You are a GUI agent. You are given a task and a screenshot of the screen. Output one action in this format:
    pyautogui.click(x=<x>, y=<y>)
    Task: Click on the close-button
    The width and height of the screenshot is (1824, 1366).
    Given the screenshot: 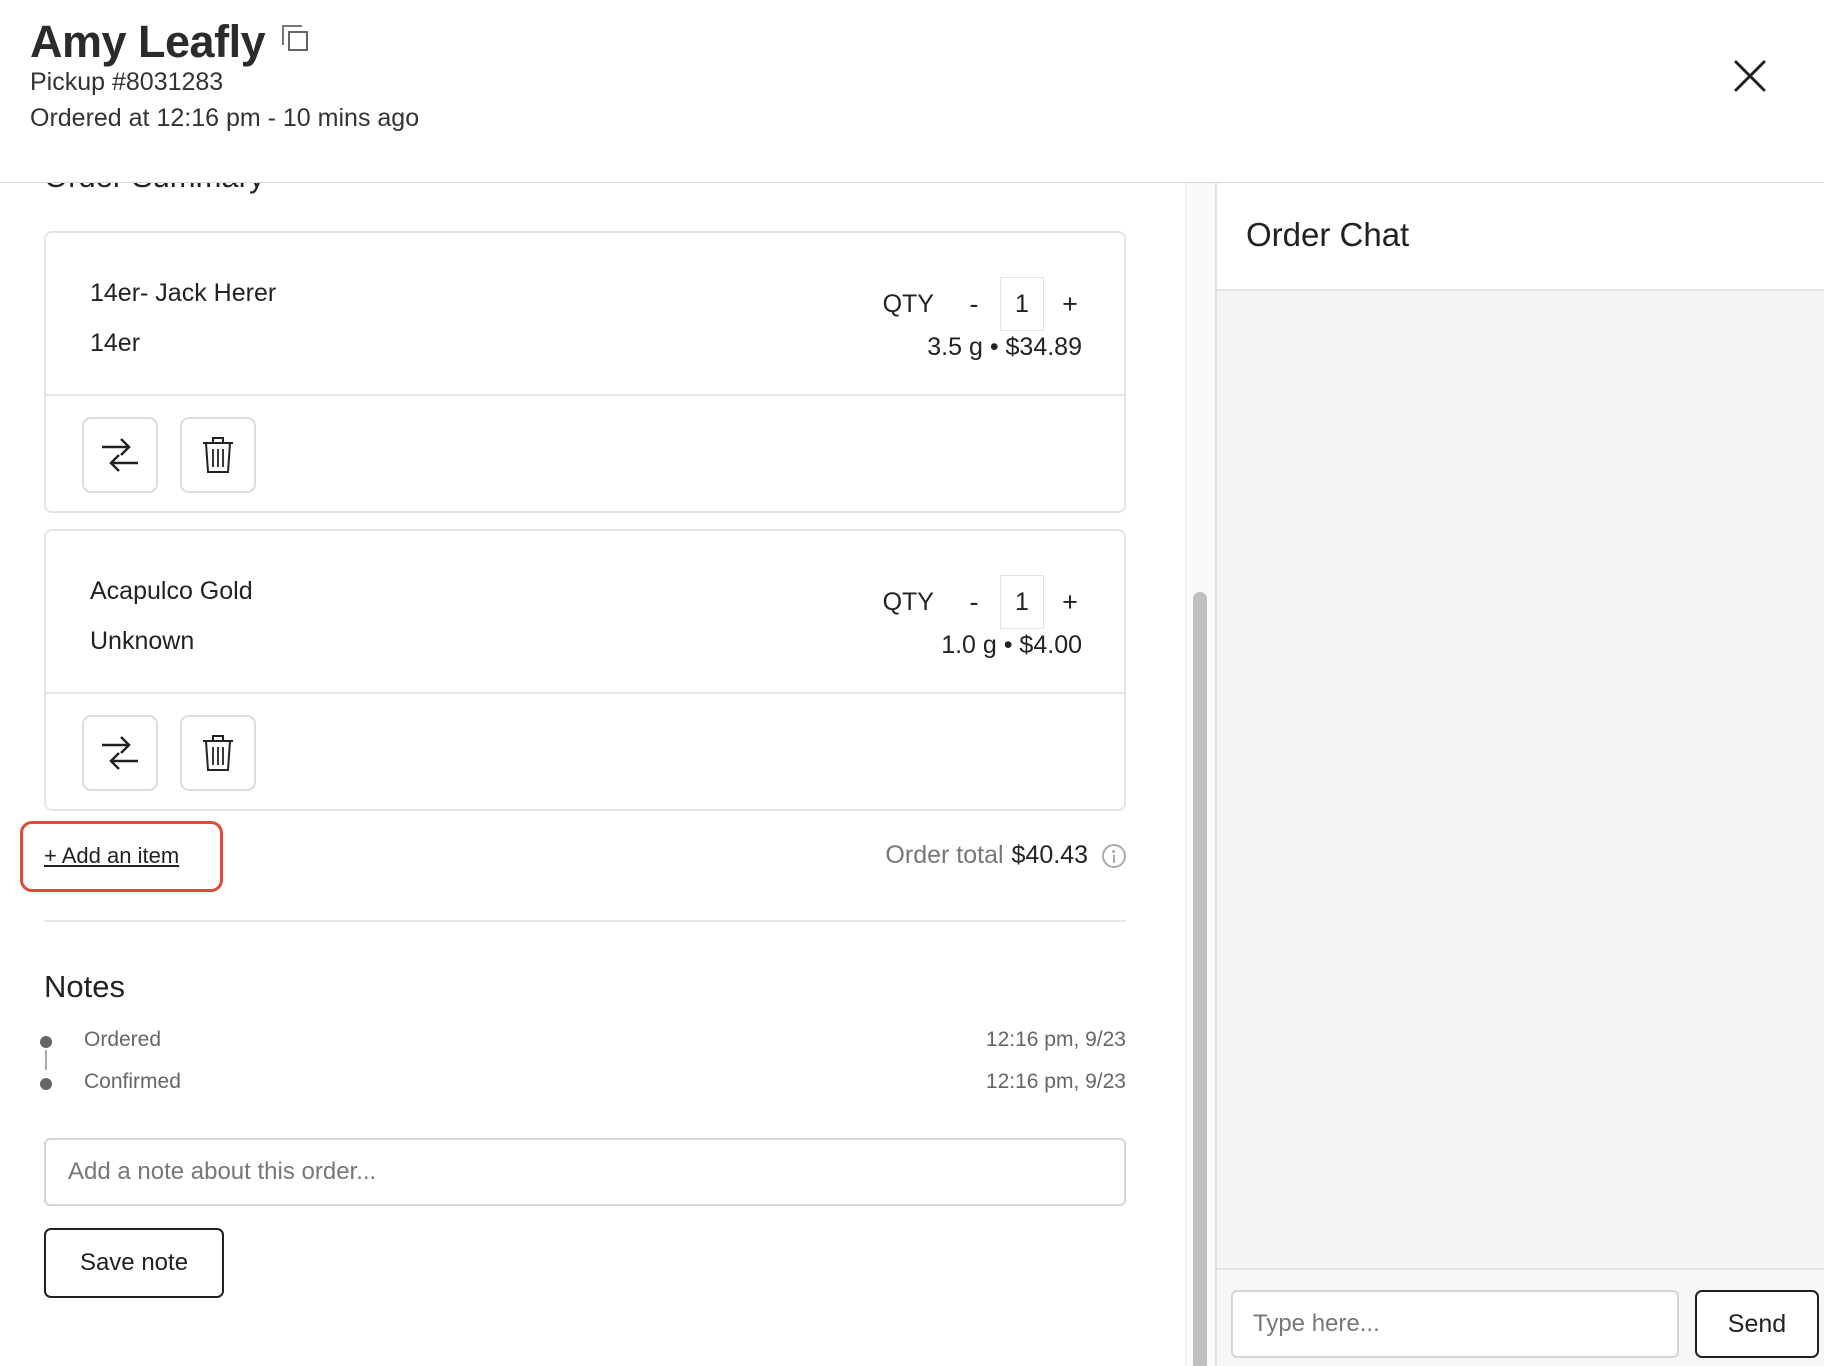 What is the action you would take?
    pyautogui.click(x=1750, y=76)
    